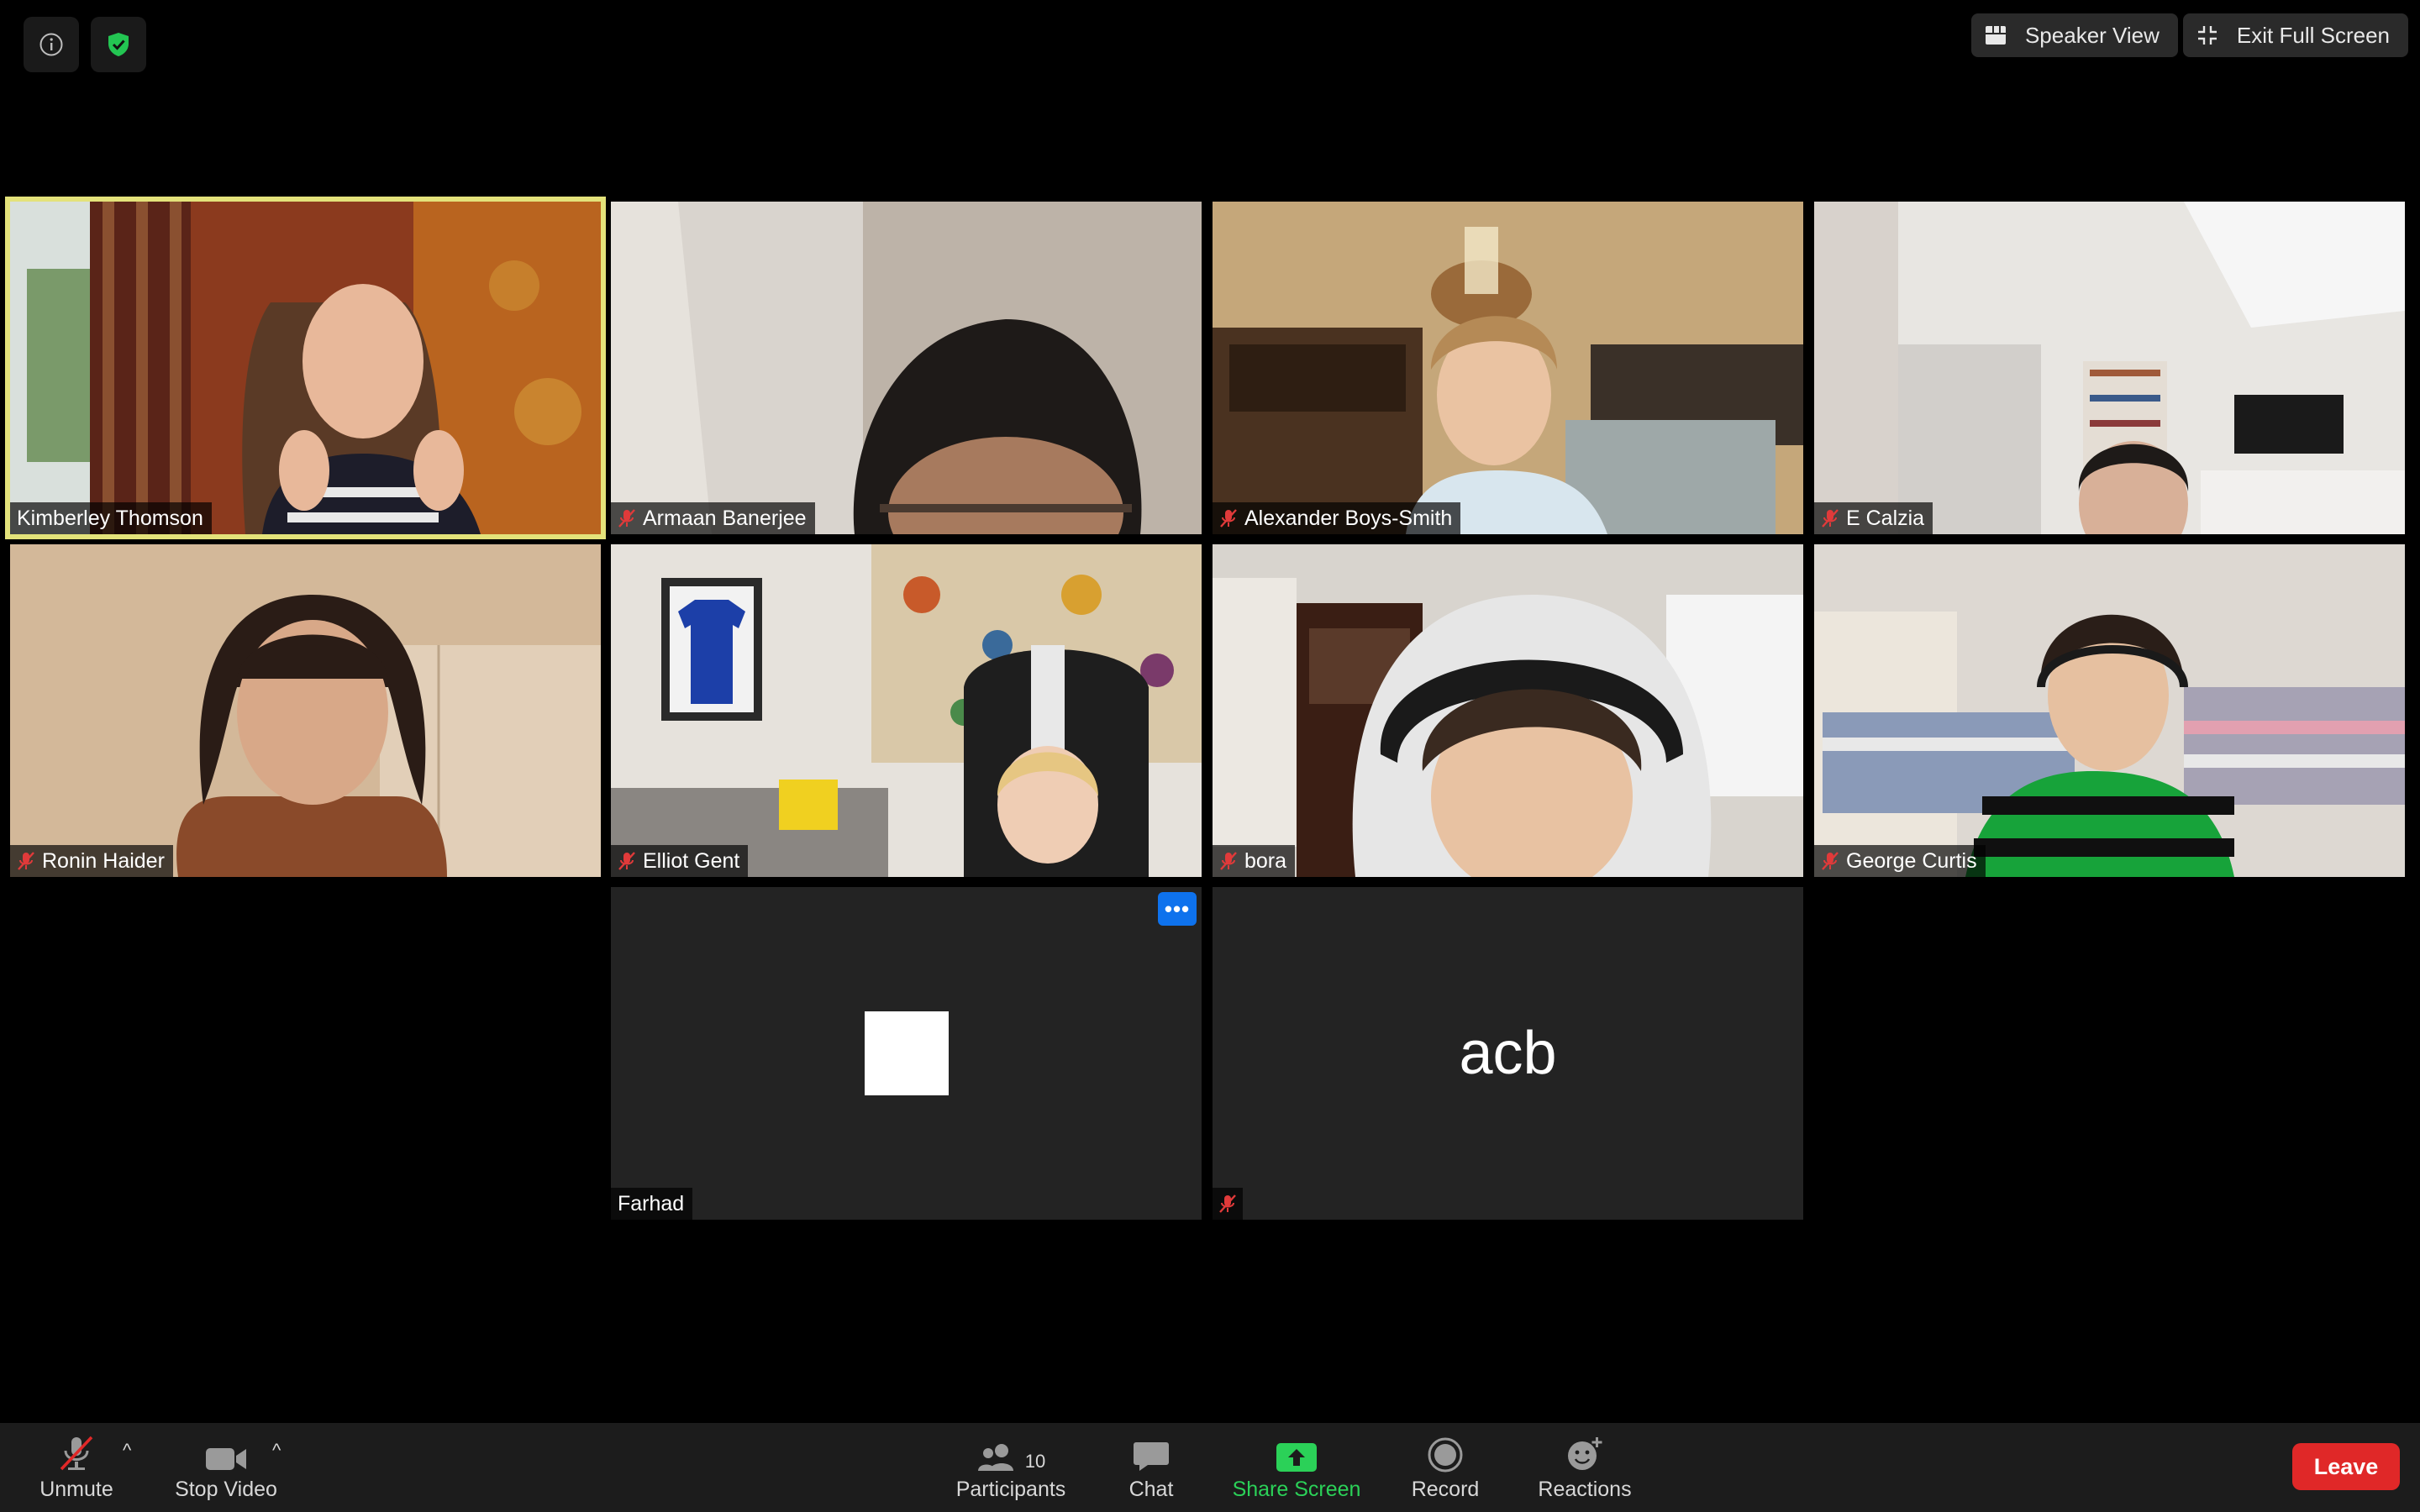  I want to click on encryption-button, so click(118, 44).